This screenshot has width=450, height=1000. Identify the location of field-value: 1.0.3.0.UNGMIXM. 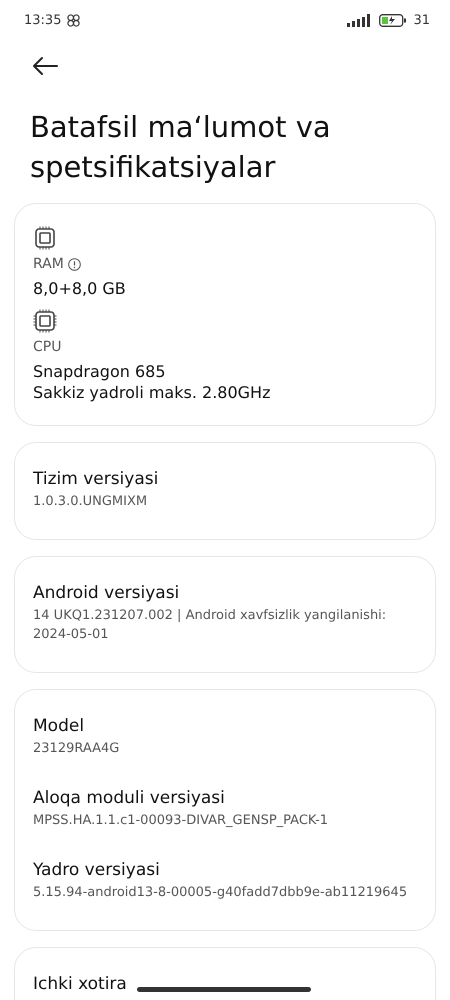
(90, 502).